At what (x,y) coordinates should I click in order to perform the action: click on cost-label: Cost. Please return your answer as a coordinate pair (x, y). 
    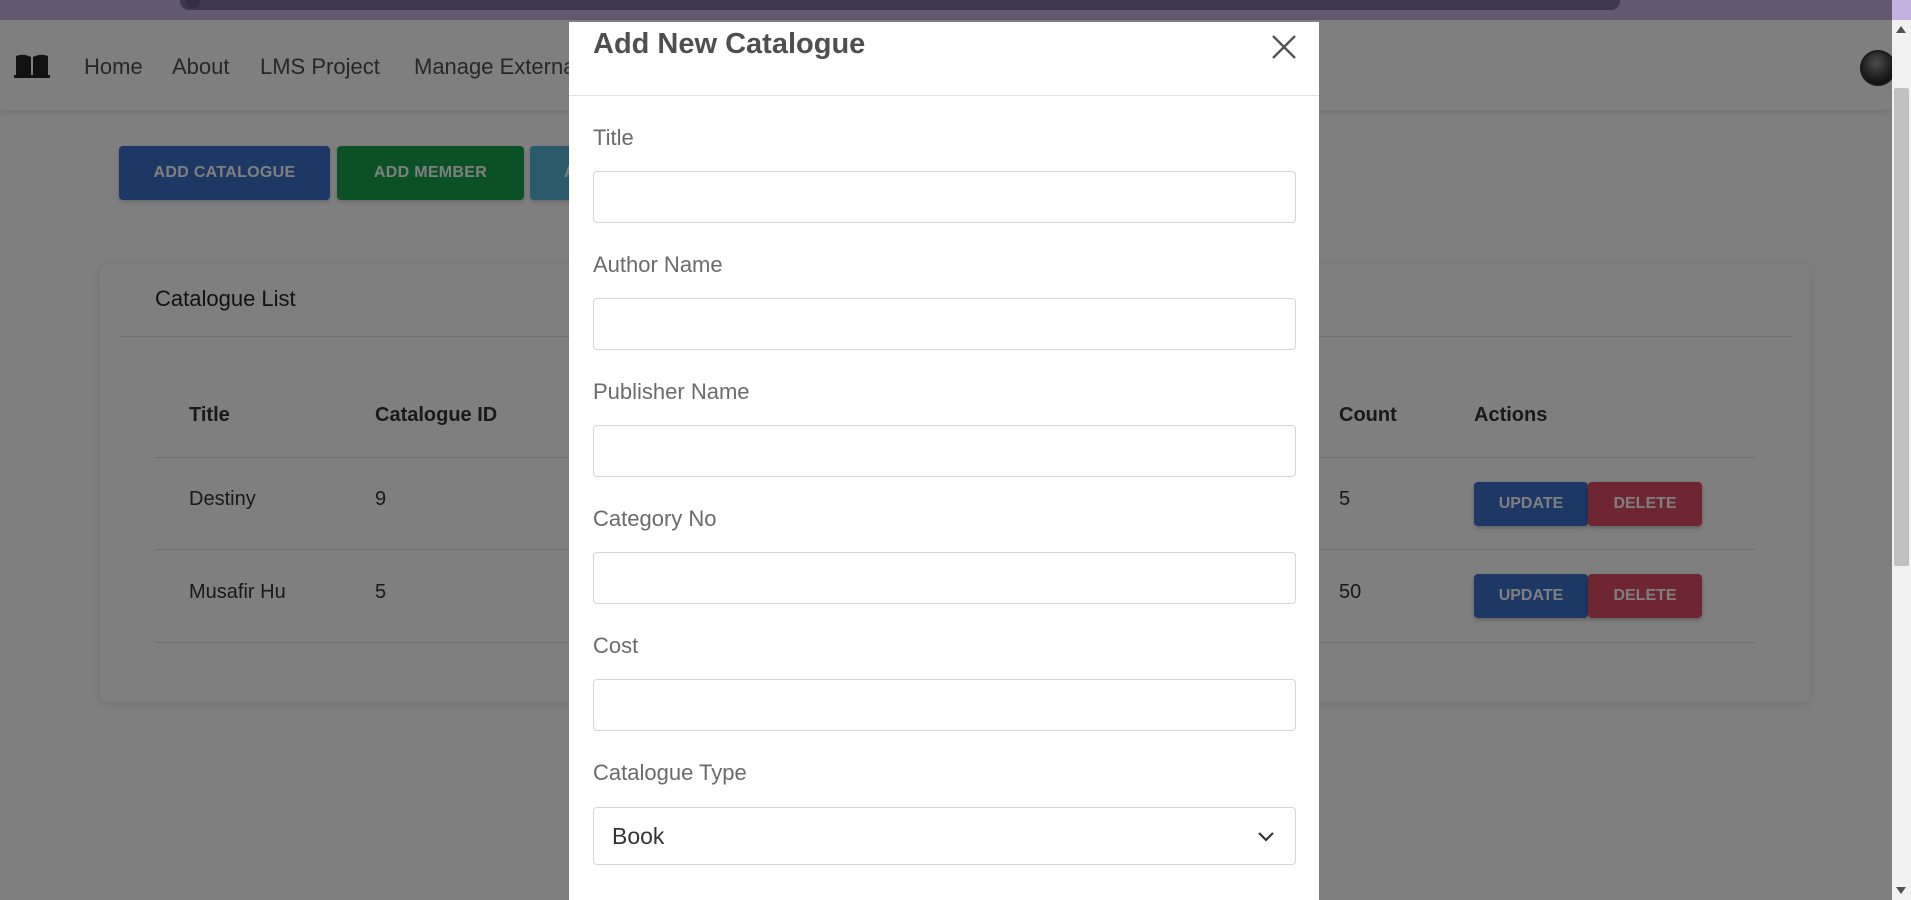
    Looking at the image, I should click on (616, 645).